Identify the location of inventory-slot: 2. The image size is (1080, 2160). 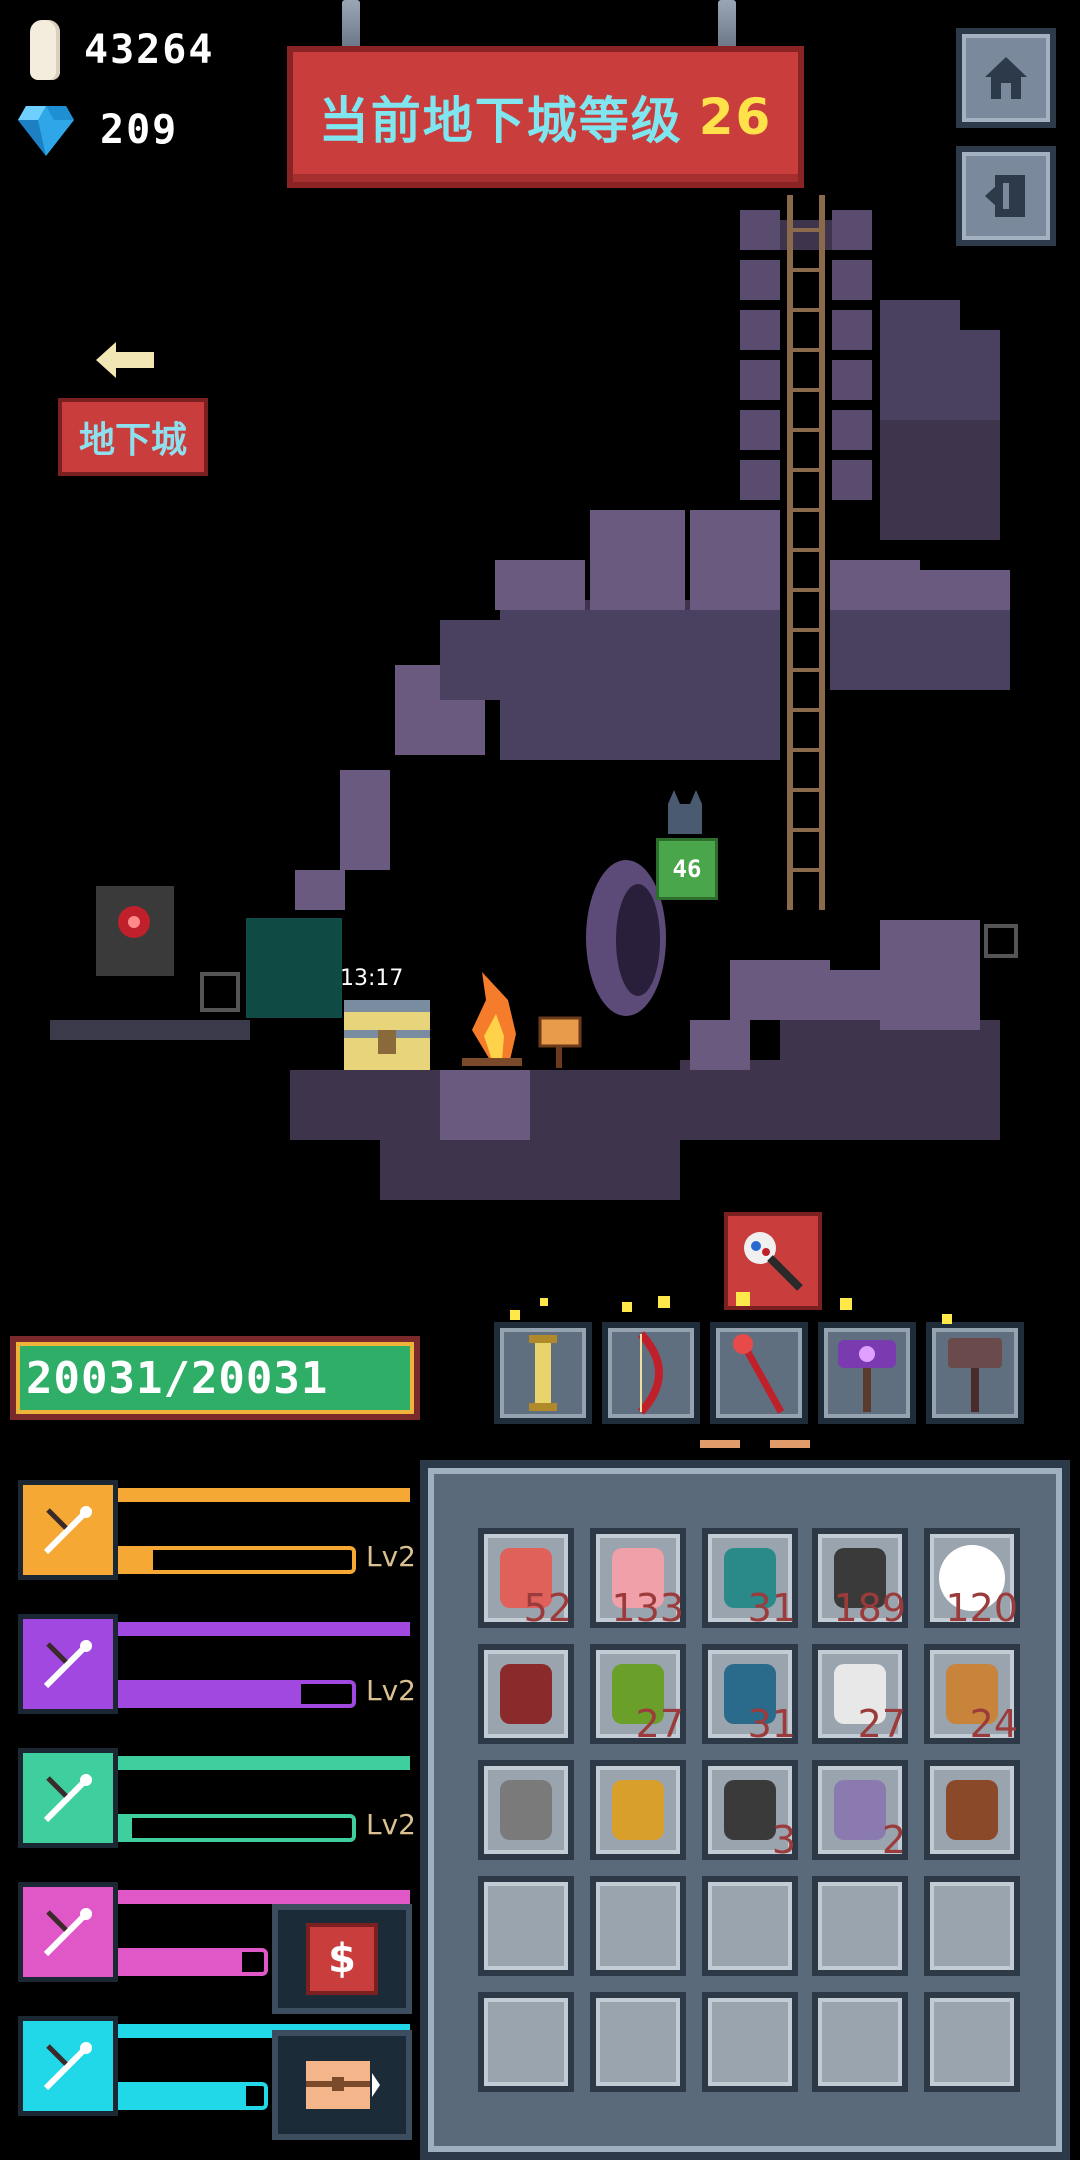
(860, 1811).